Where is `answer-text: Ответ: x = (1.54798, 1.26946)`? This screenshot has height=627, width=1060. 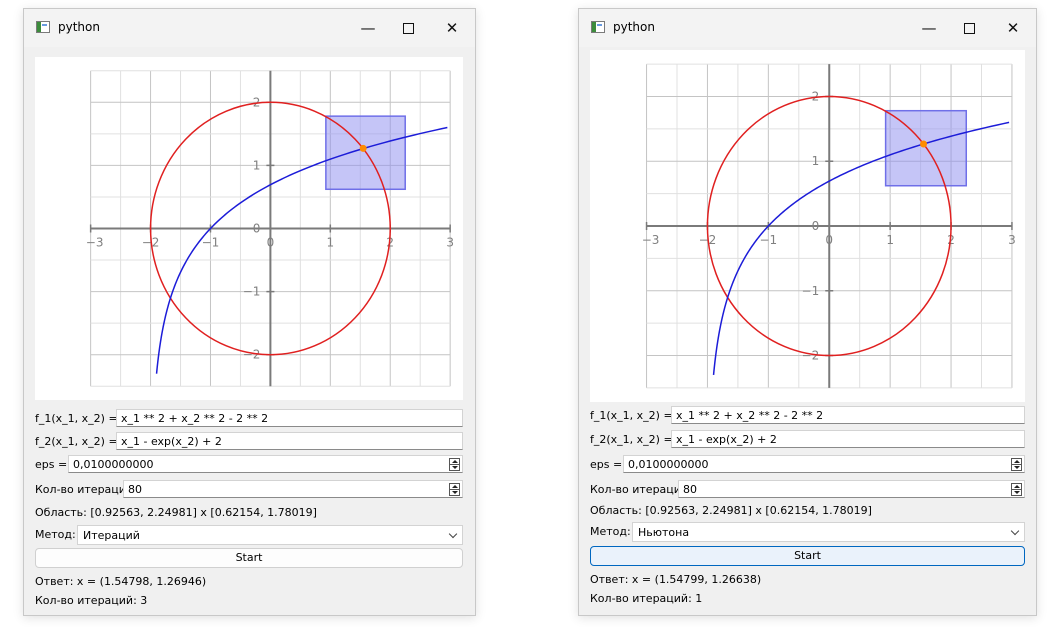
answer-text: Ответ: x = (1.54798, 1.26946) is located at coordinates (121, 581).